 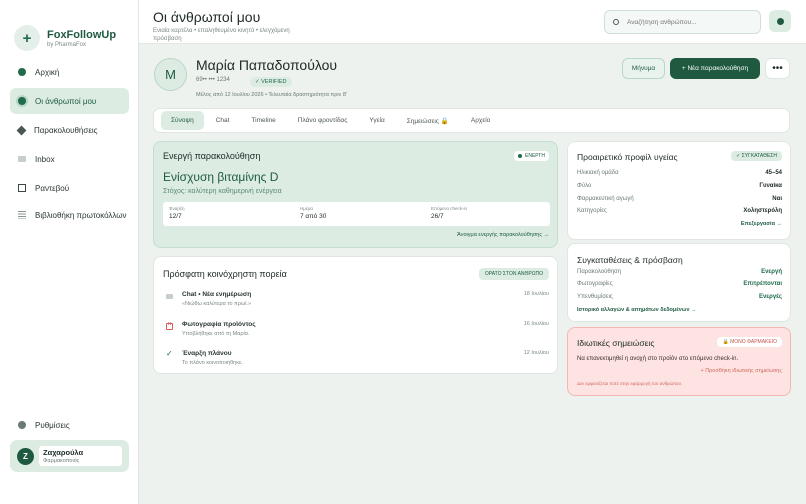 What do you see at coordinates (595, 297) in the screenshot?
I see `row-label: Υπενθυμίσεις` at bounding box center [595, 297].